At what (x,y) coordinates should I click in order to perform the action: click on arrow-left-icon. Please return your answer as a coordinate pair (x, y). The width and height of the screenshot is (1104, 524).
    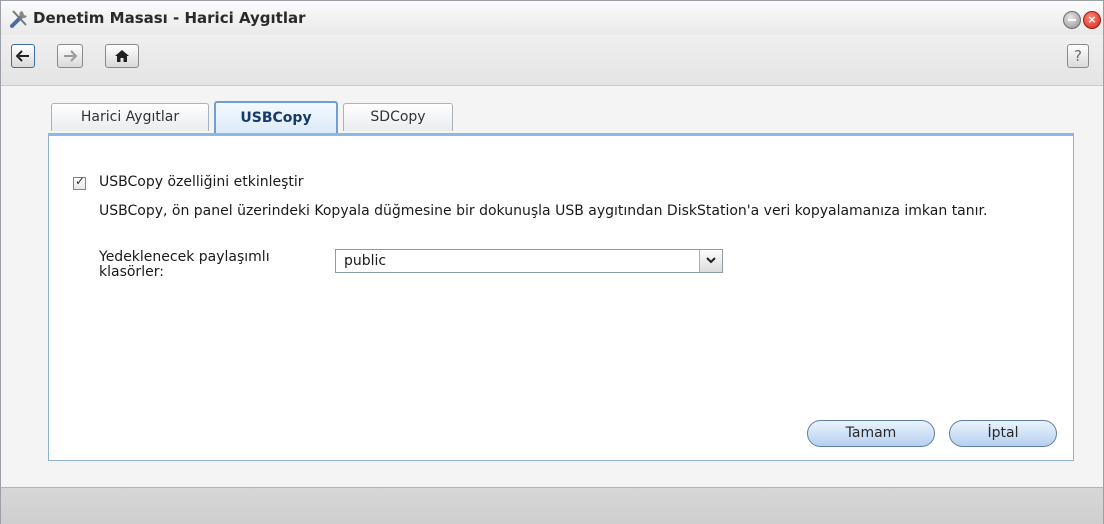
    Looking at the image, I should click on (22, 56).